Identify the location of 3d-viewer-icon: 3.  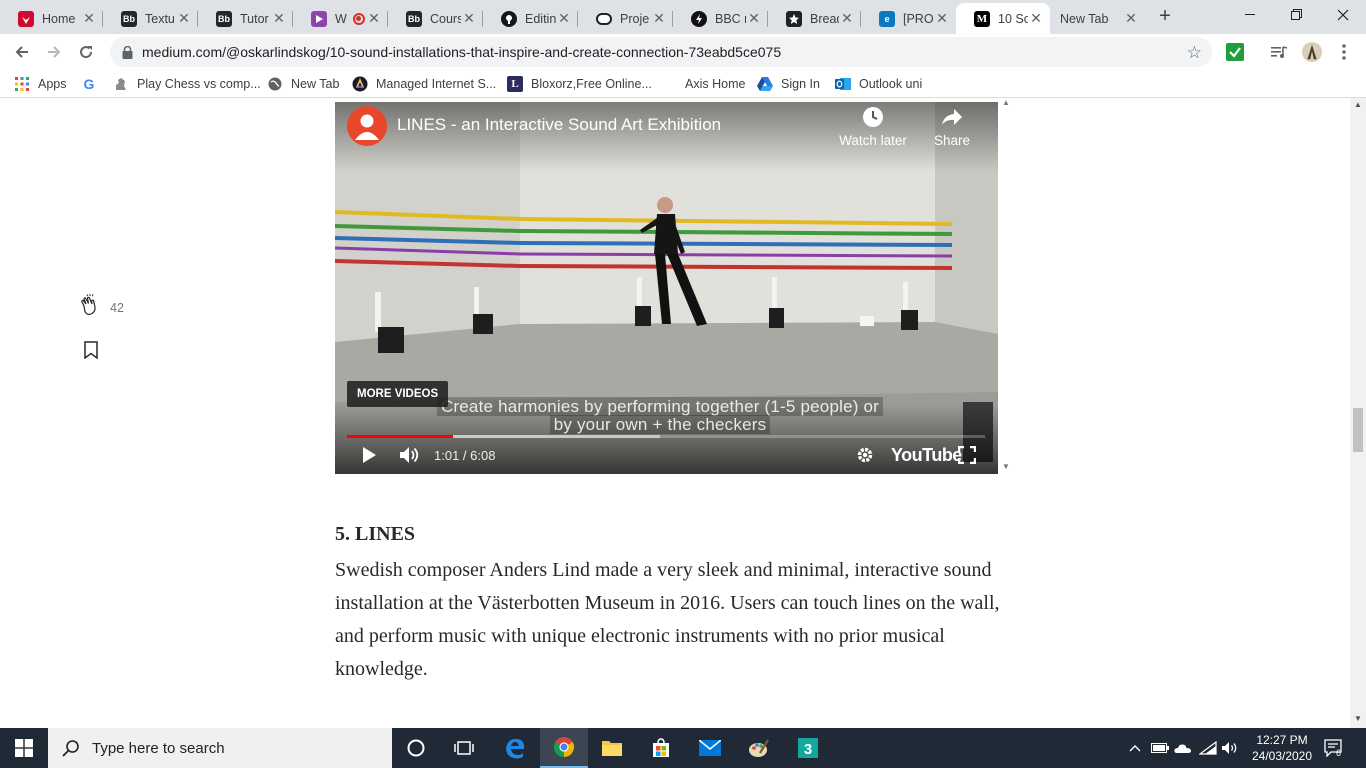
(808, 748).